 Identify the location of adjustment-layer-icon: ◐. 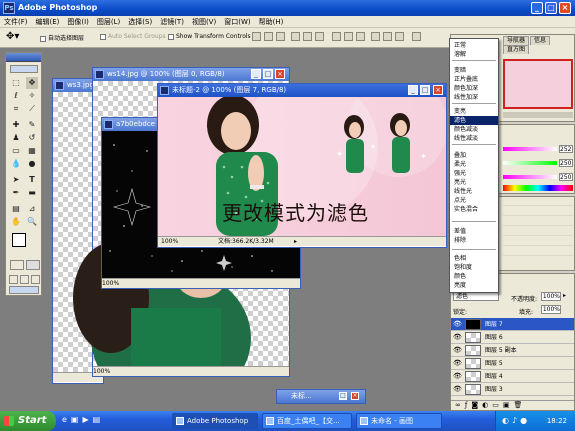
(487, 405).